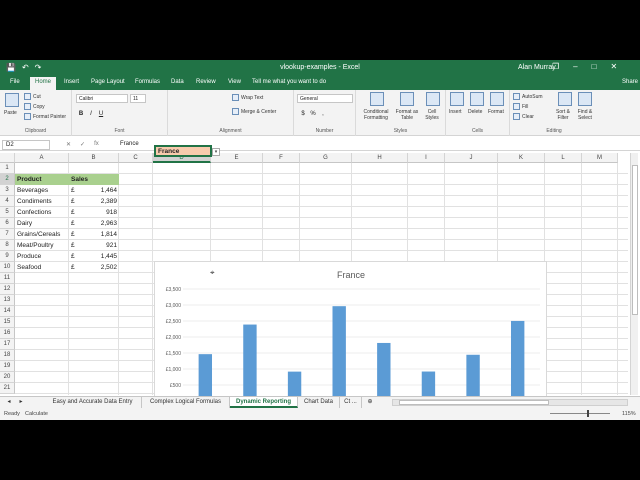 This screenshot has width=640, height=480. I want to click on row-header-20: 20, so click(7, 377).